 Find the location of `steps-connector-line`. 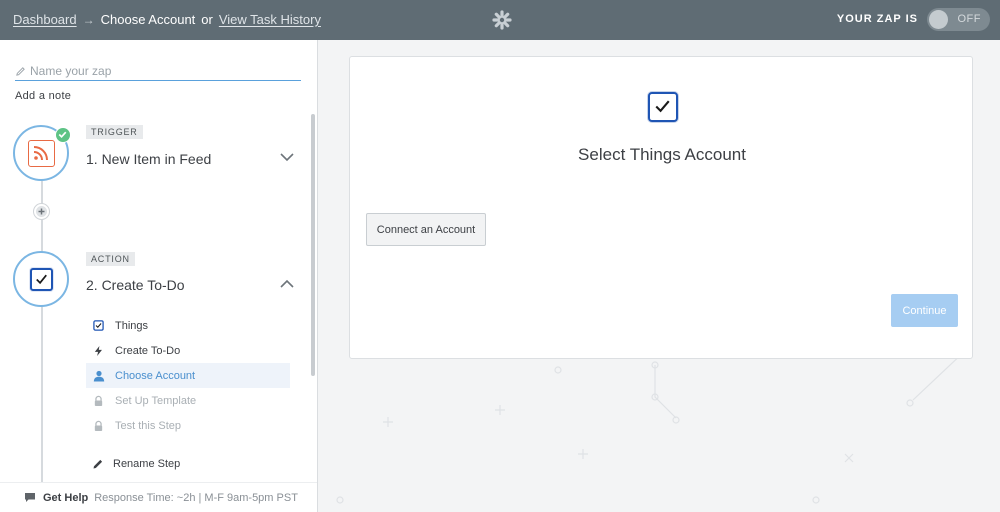

steps-connector-line is located at coordinates (42, 346).